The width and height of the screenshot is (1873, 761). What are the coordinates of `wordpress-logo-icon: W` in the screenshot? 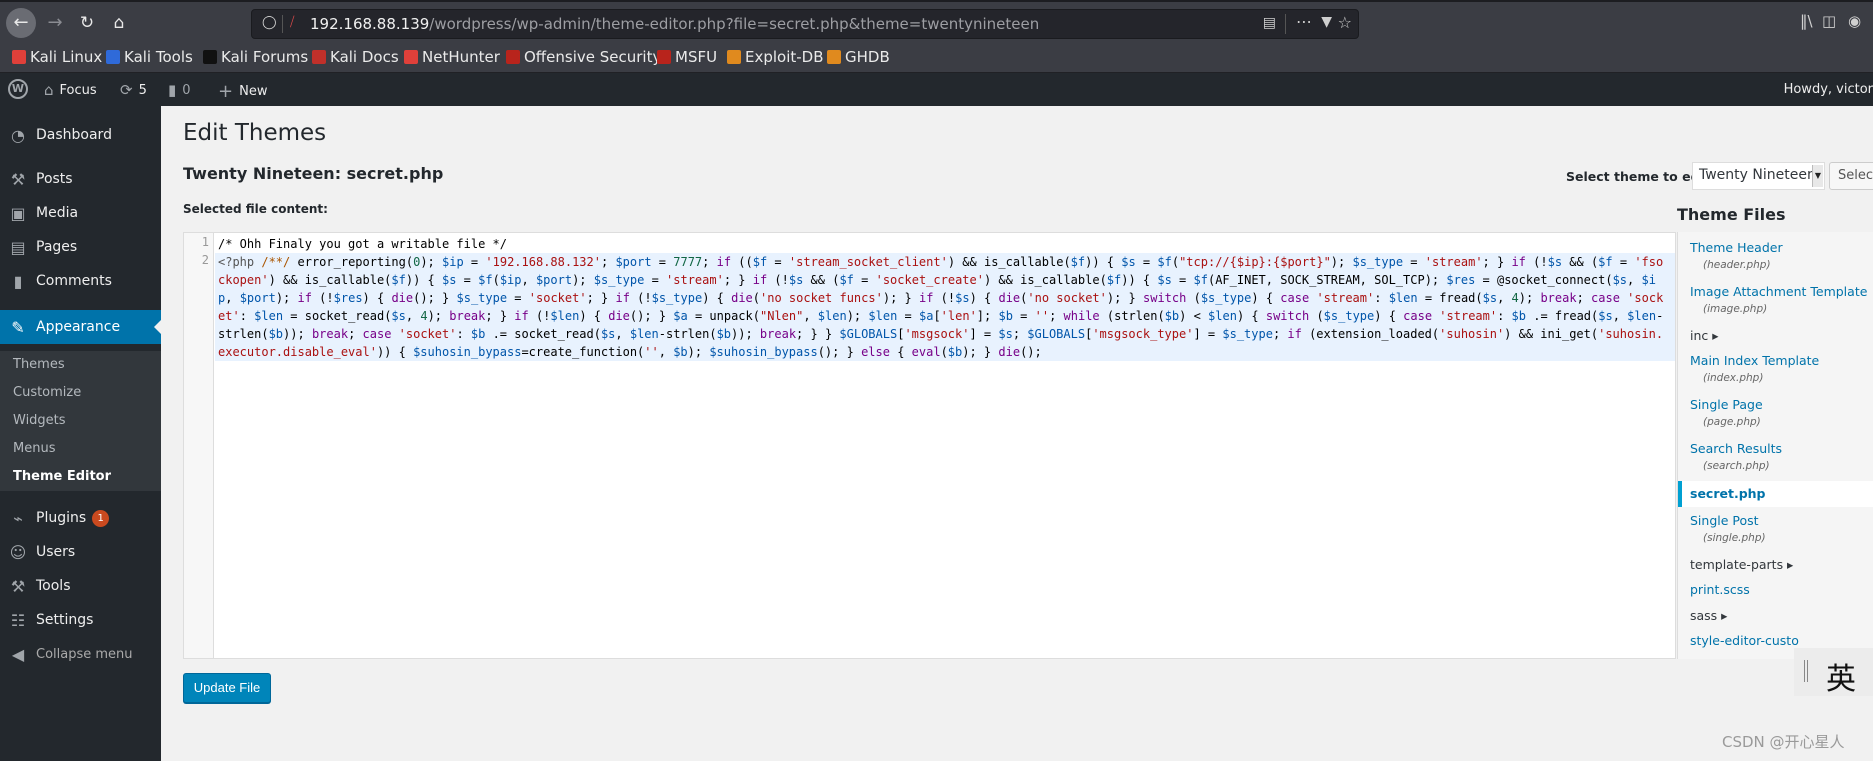 It's located at (18, 89).